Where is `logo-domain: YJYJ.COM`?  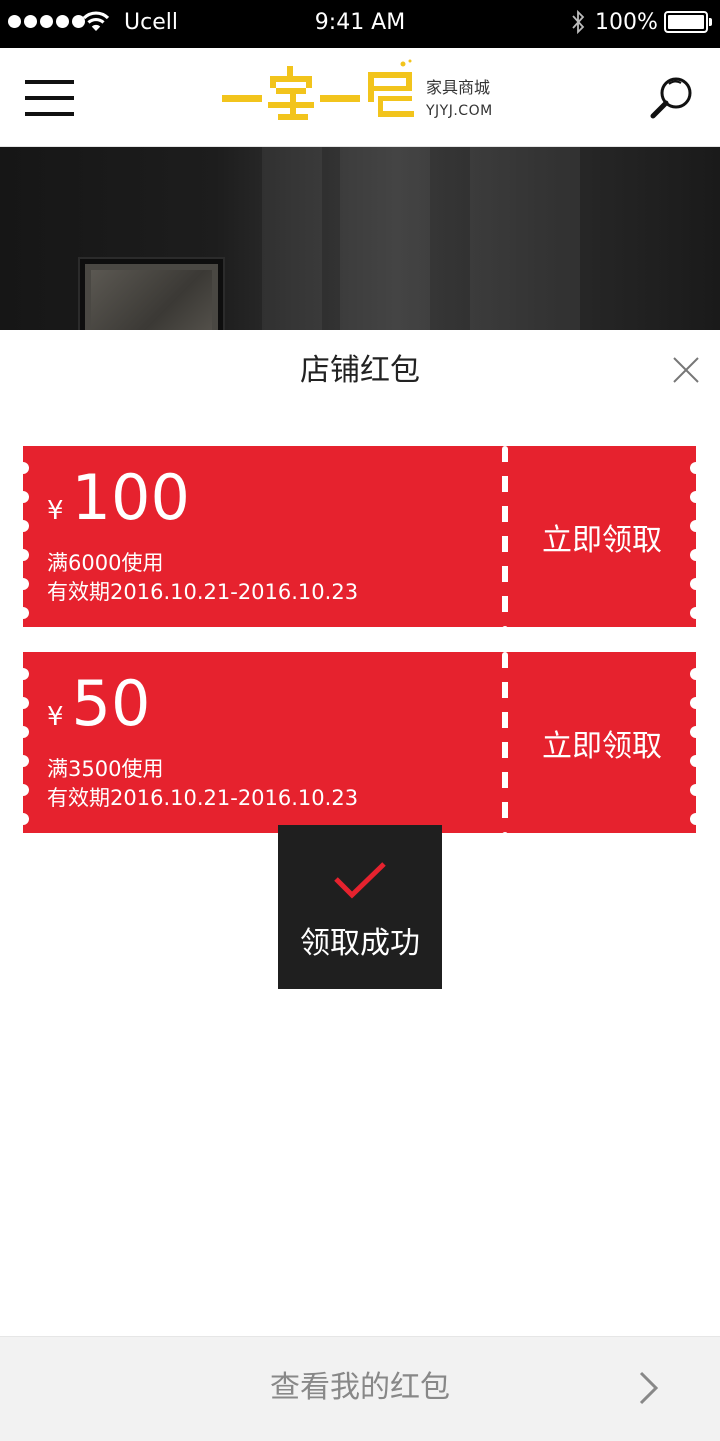
logo-domain: YJYJ.COM is located at coordinates (459, 111).